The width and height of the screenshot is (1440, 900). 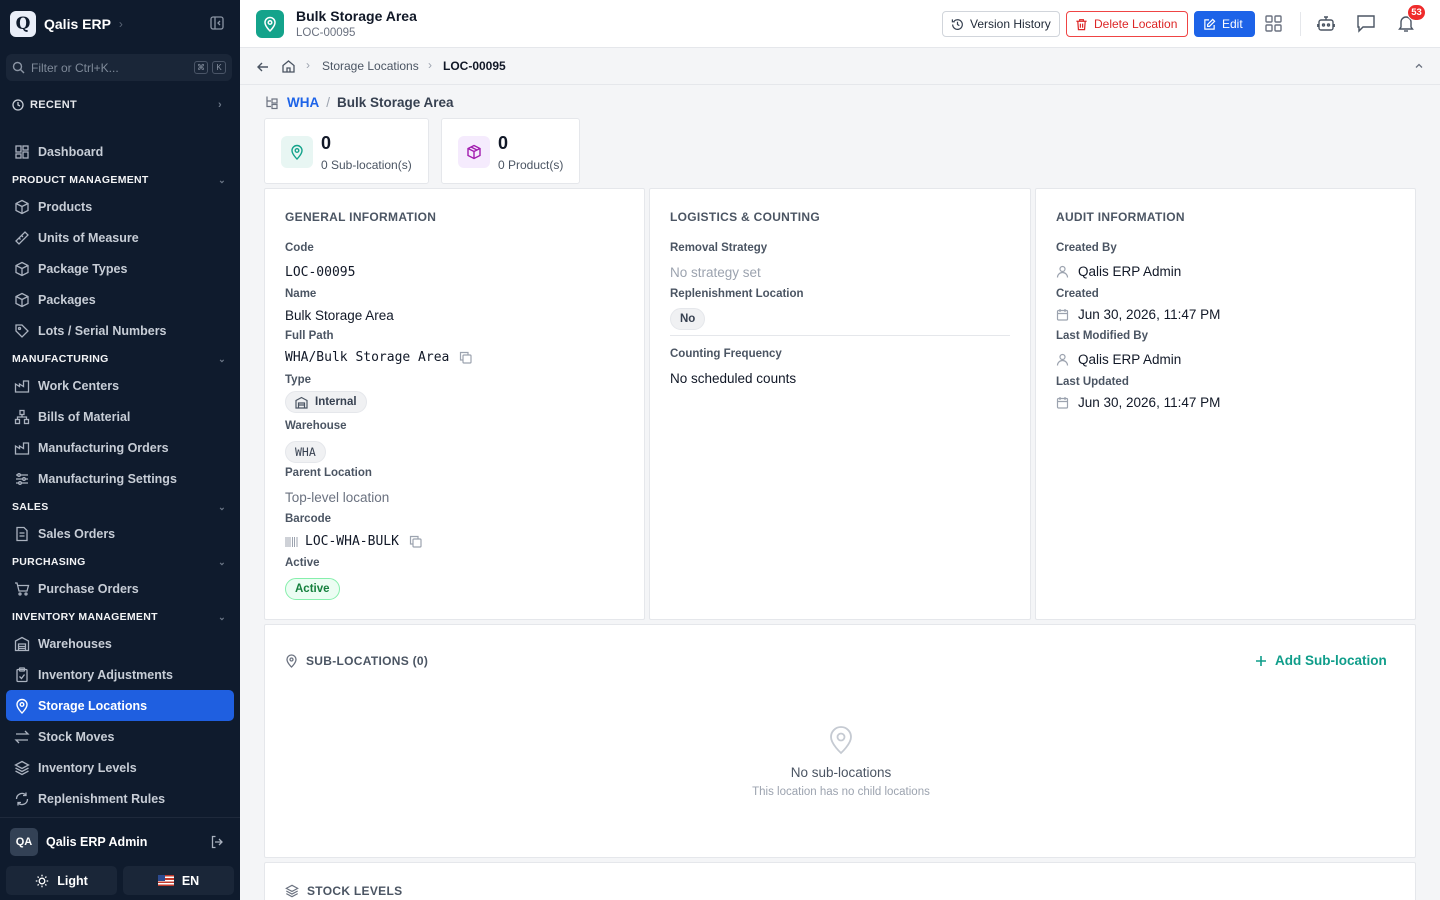 What do you see at coordinates (305, 452) in the screenshot?
I see `warehouse-badge: WHA` at bounding box center [305, 452].